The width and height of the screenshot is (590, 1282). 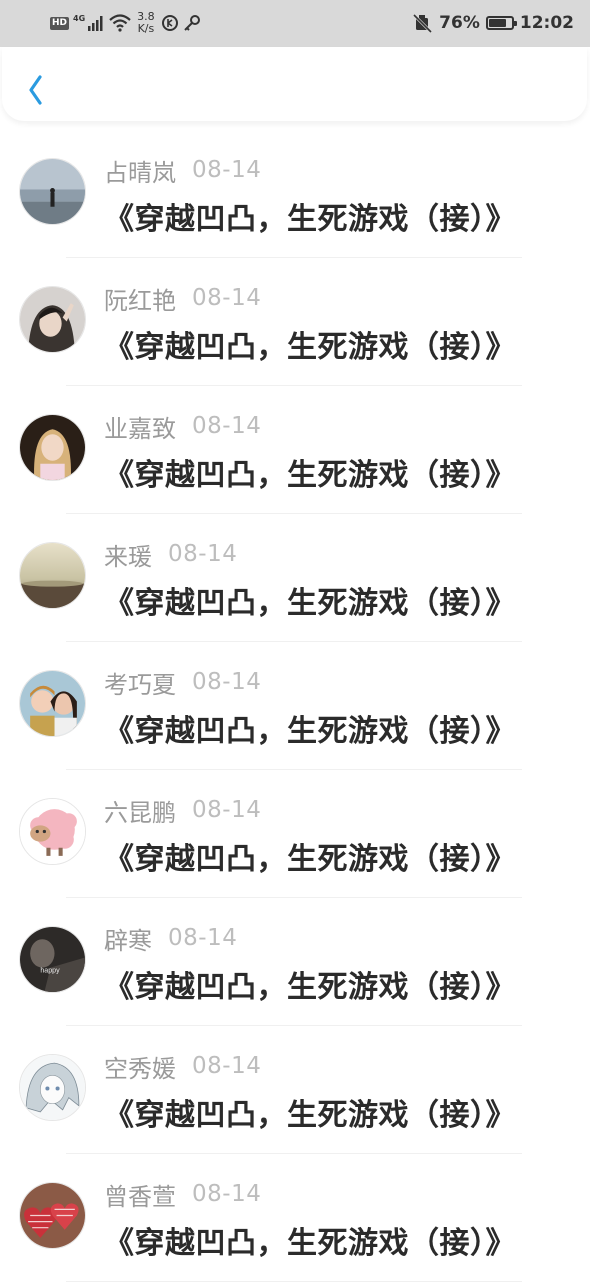 I want to click on list-item: 空秀媛 08-14 《穿越凹凸，生死游戏（接）》, so click(x=295, y=1090).